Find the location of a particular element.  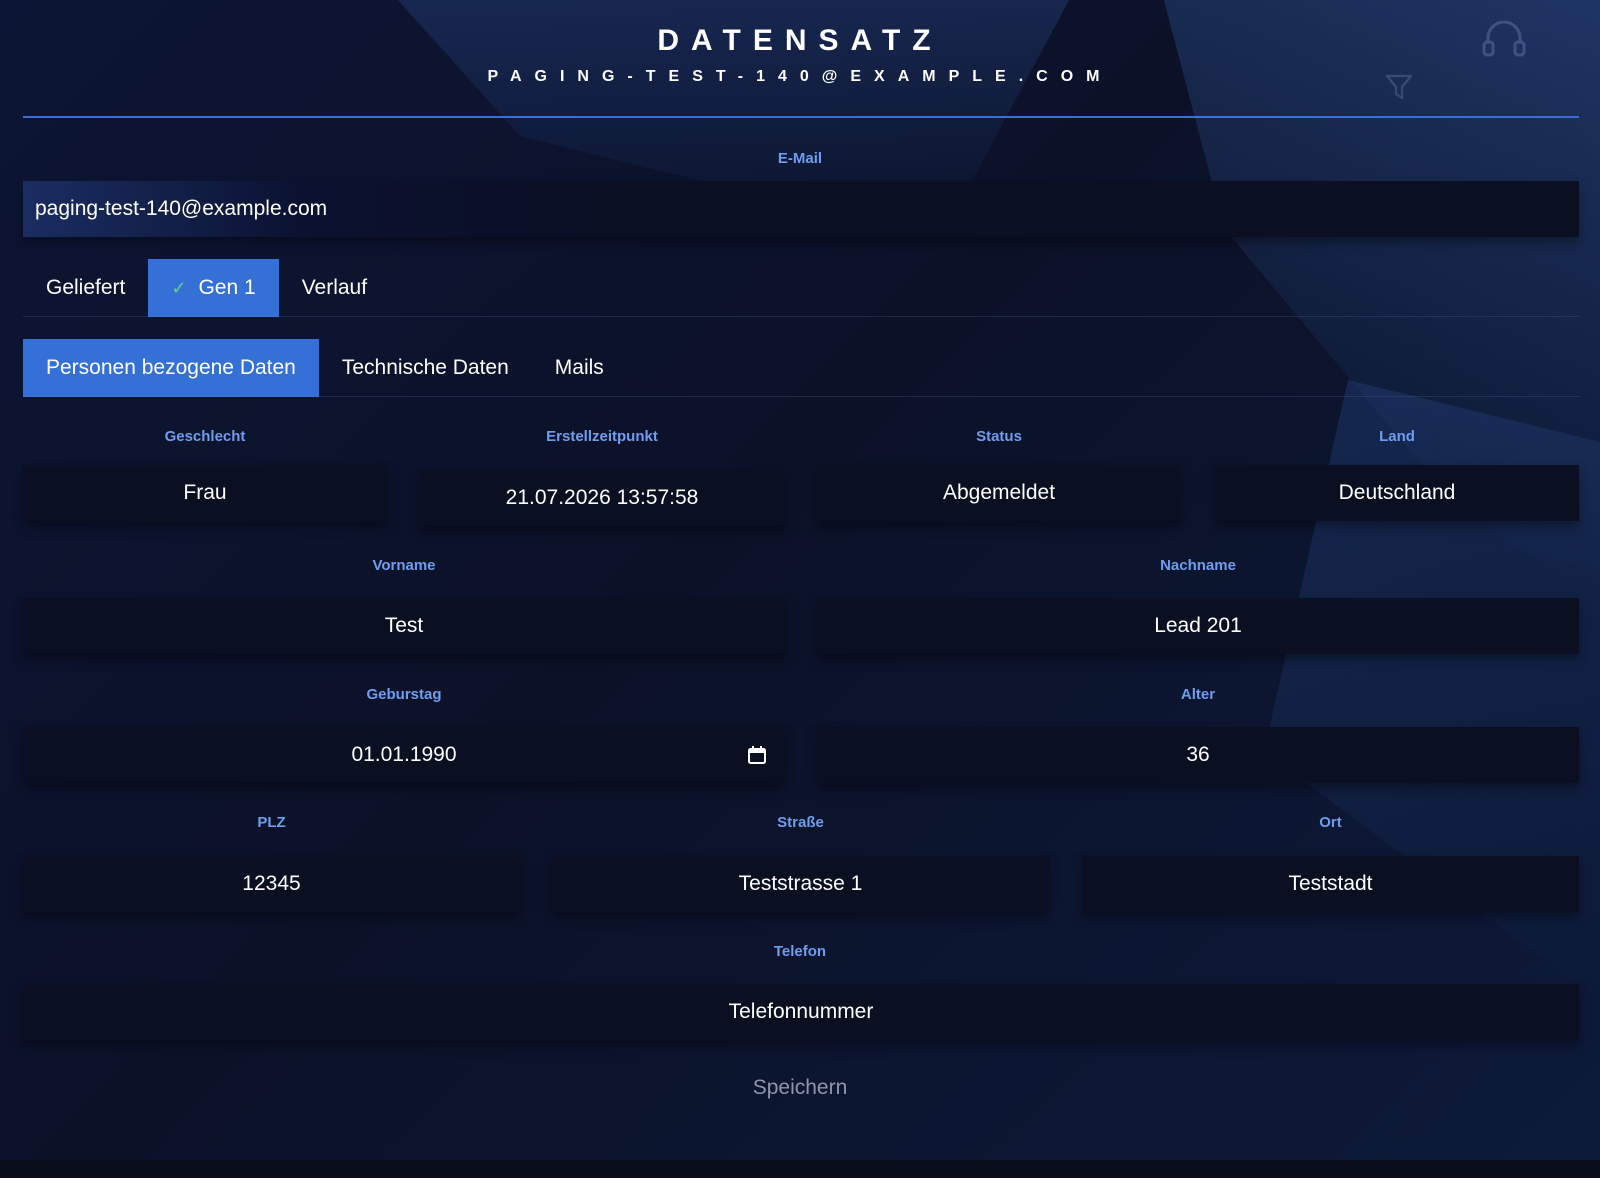

strasse-label: Straße is located at coordinates (800, 822).